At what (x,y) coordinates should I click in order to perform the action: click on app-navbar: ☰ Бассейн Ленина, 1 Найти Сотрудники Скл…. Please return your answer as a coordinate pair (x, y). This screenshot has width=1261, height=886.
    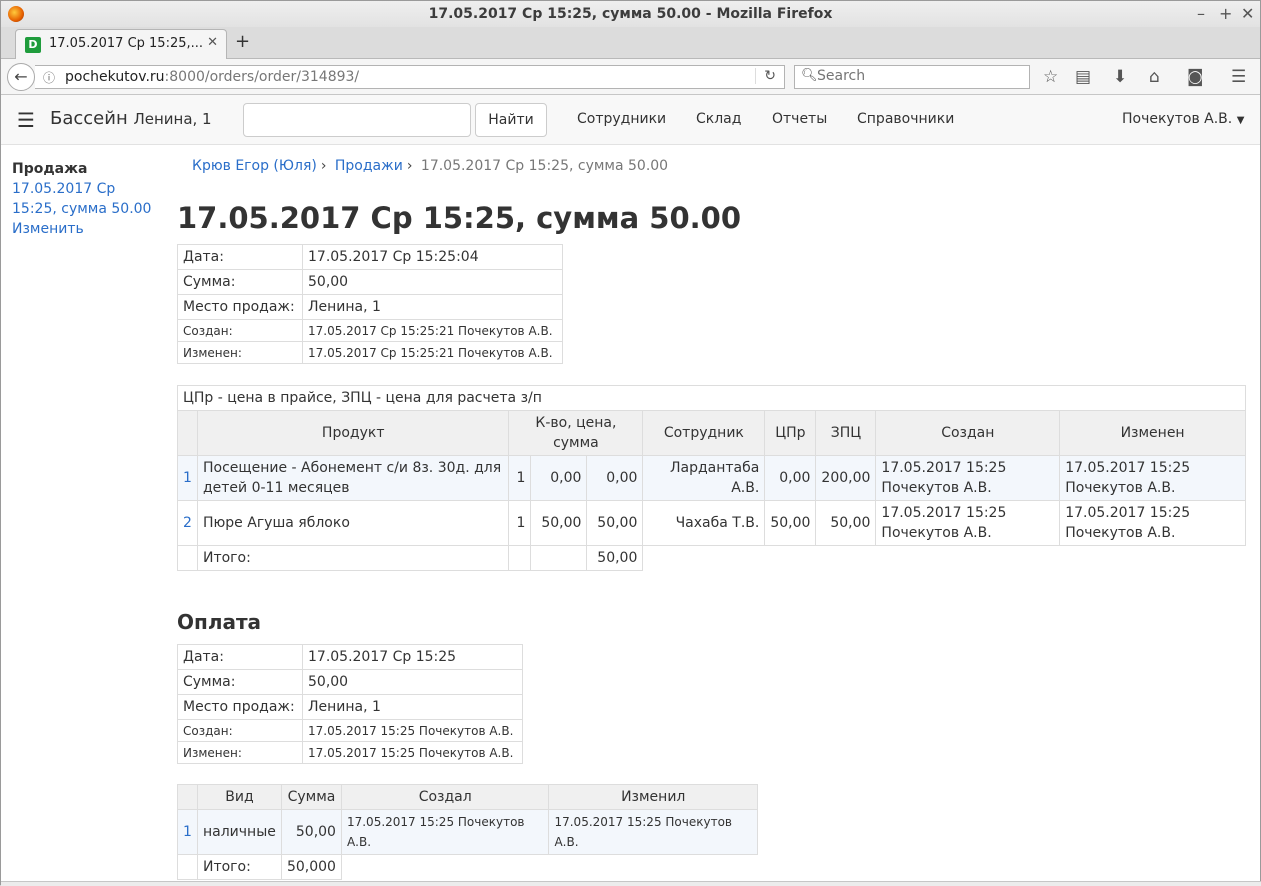
    Looking at the image, I should click on (630, 120).